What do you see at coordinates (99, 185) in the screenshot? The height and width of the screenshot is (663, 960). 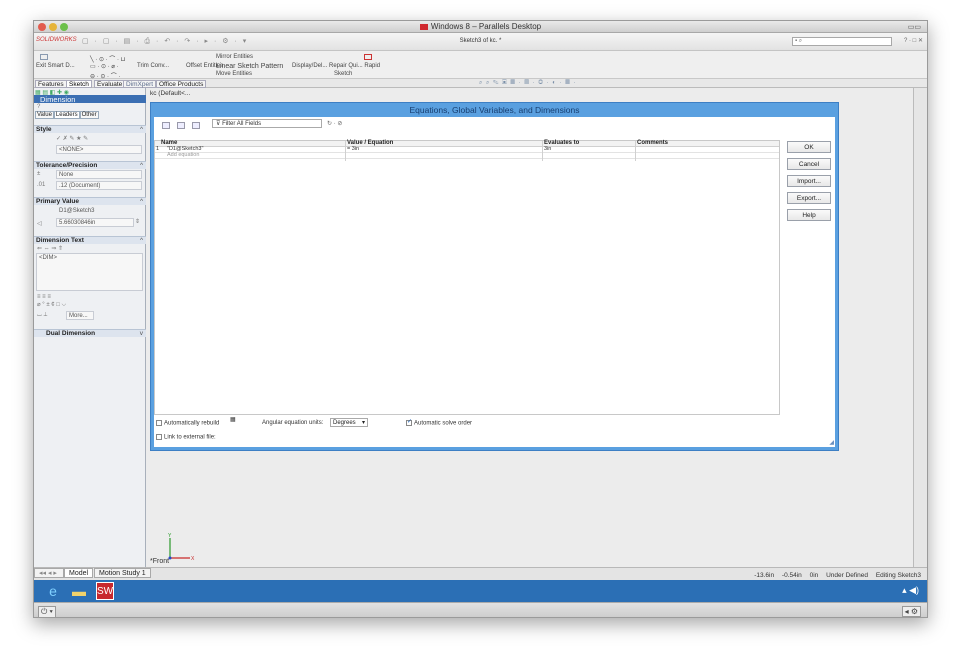 I see `precision-select: .12 (Document)` at bounding box center [99, 185].